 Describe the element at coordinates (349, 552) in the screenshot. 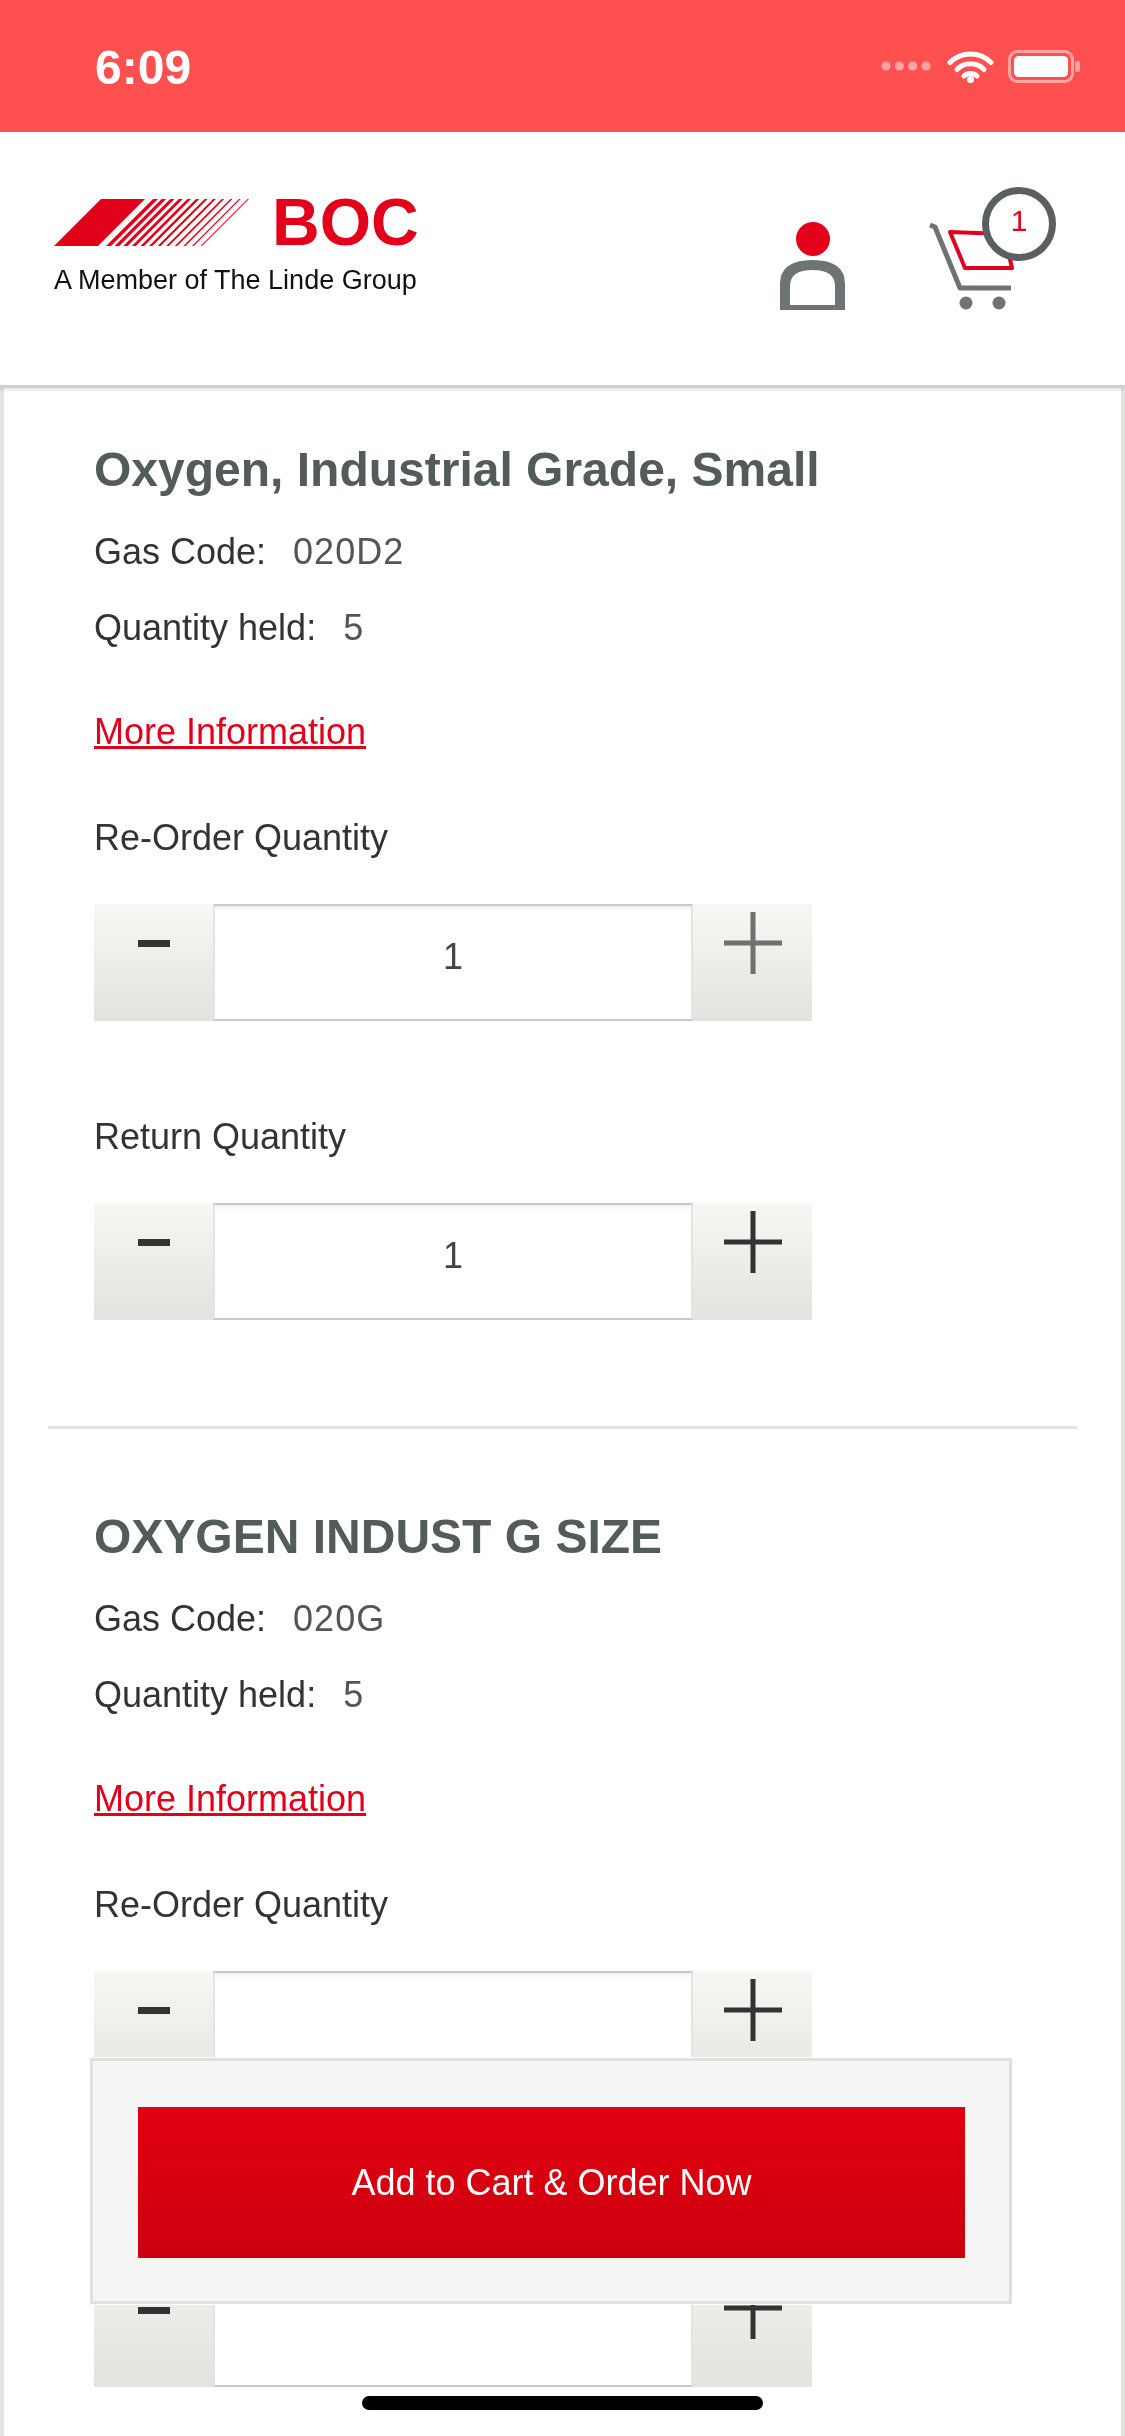

I see `detail-value: 020D2` at that location.